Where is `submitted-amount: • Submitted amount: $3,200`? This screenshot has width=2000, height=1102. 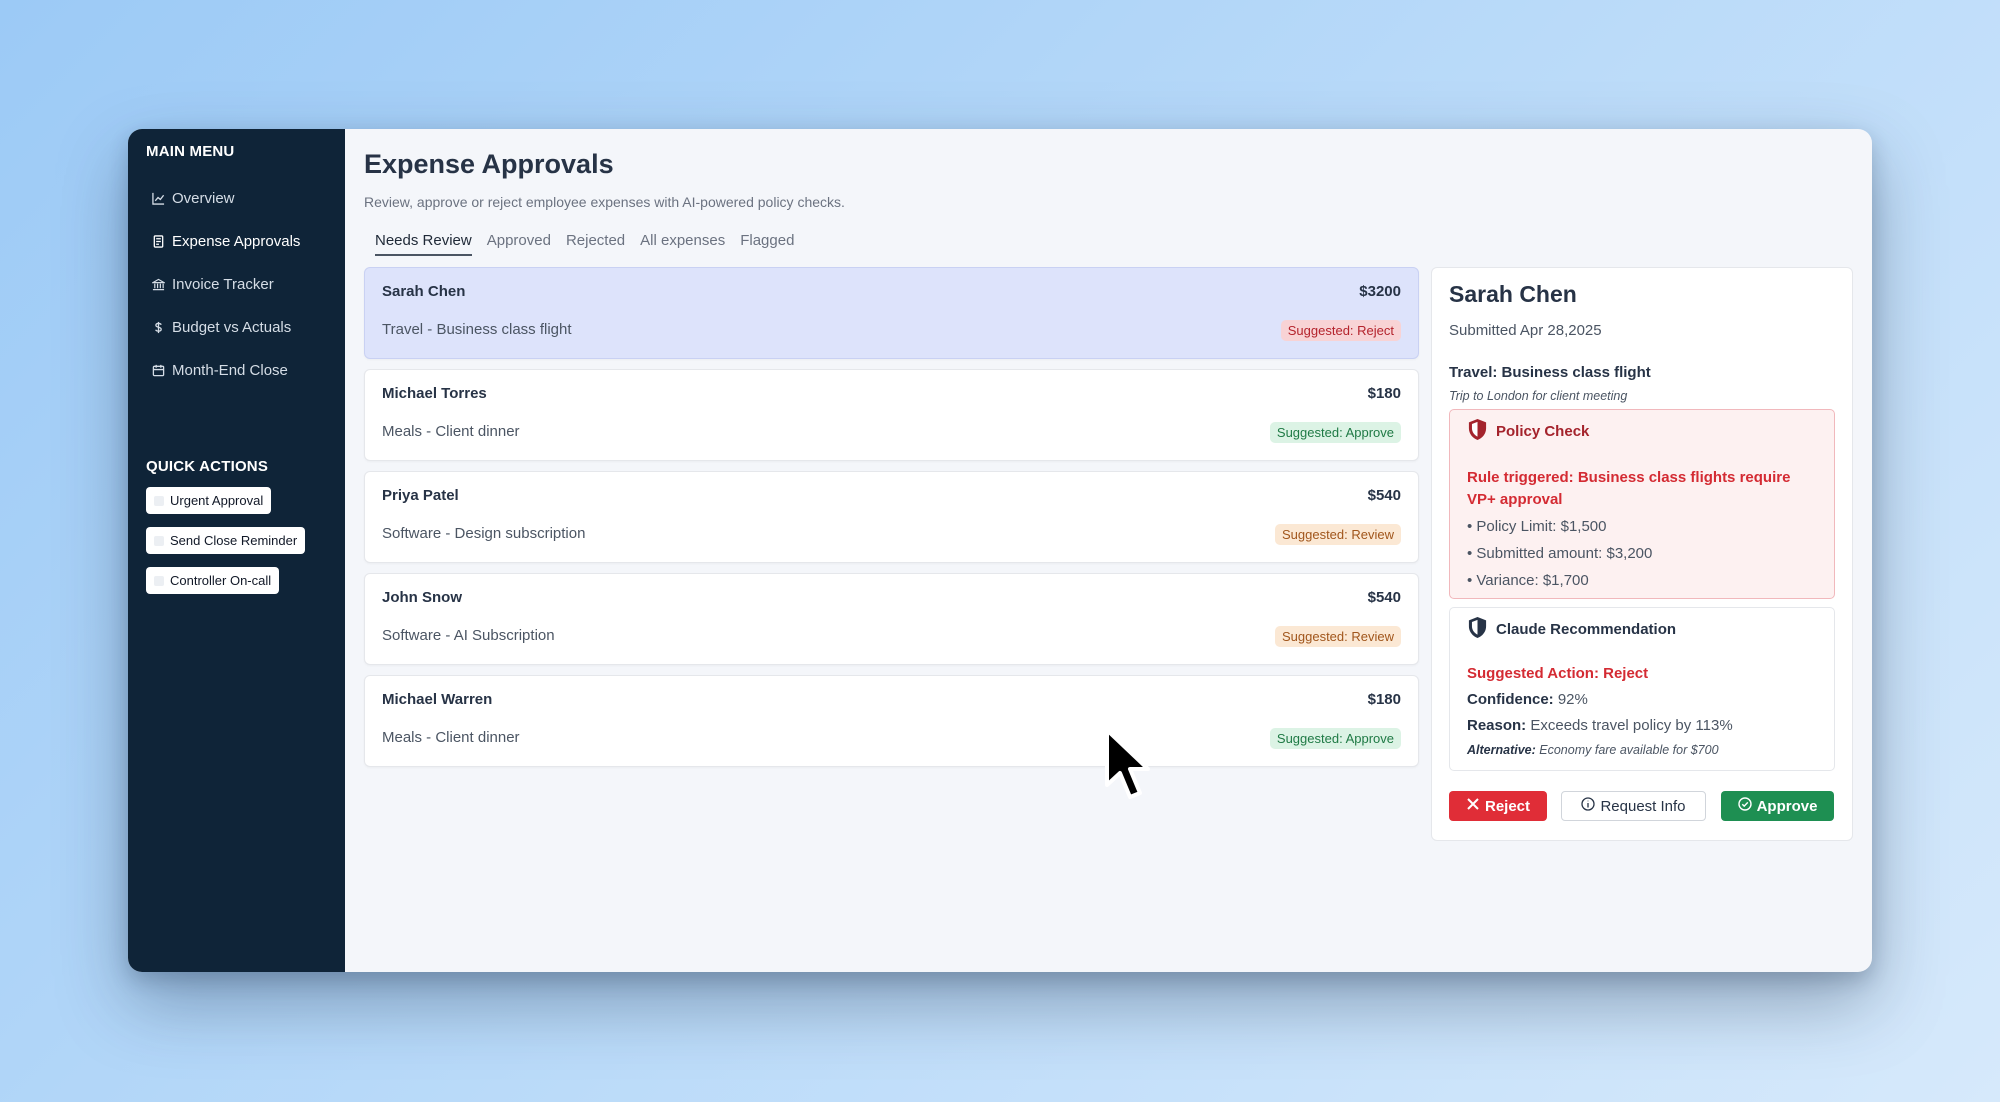
submitted-amount: • Submitted amount: $3,200 is located at coordinates (1560, 553).